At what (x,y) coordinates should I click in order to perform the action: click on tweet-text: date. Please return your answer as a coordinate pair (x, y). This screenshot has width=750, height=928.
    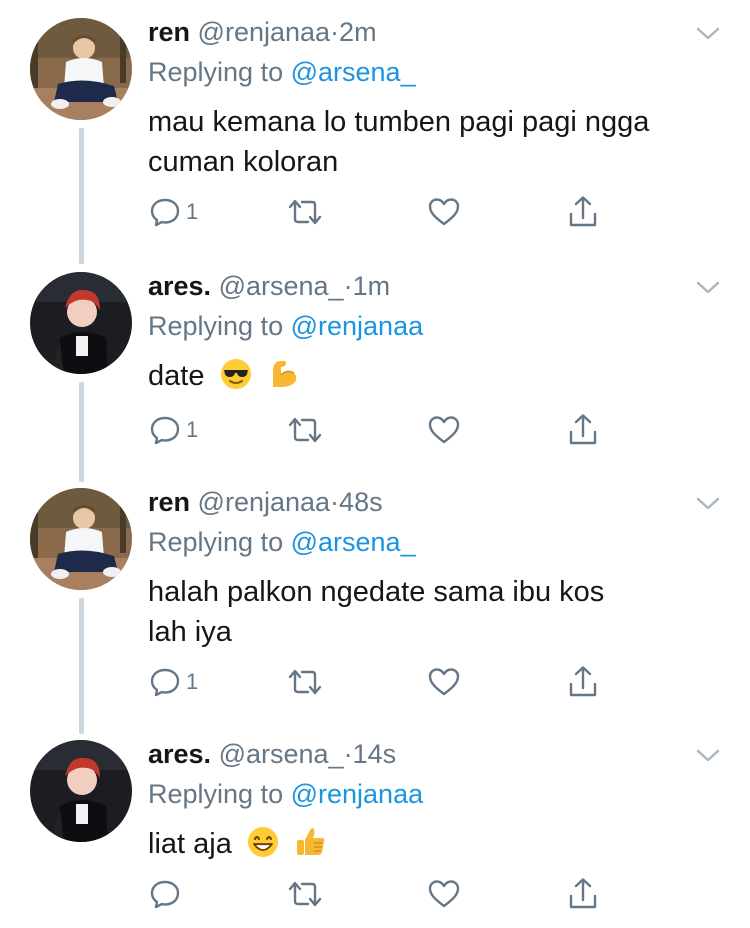
    Looking at the image, I should click on (428, 379).